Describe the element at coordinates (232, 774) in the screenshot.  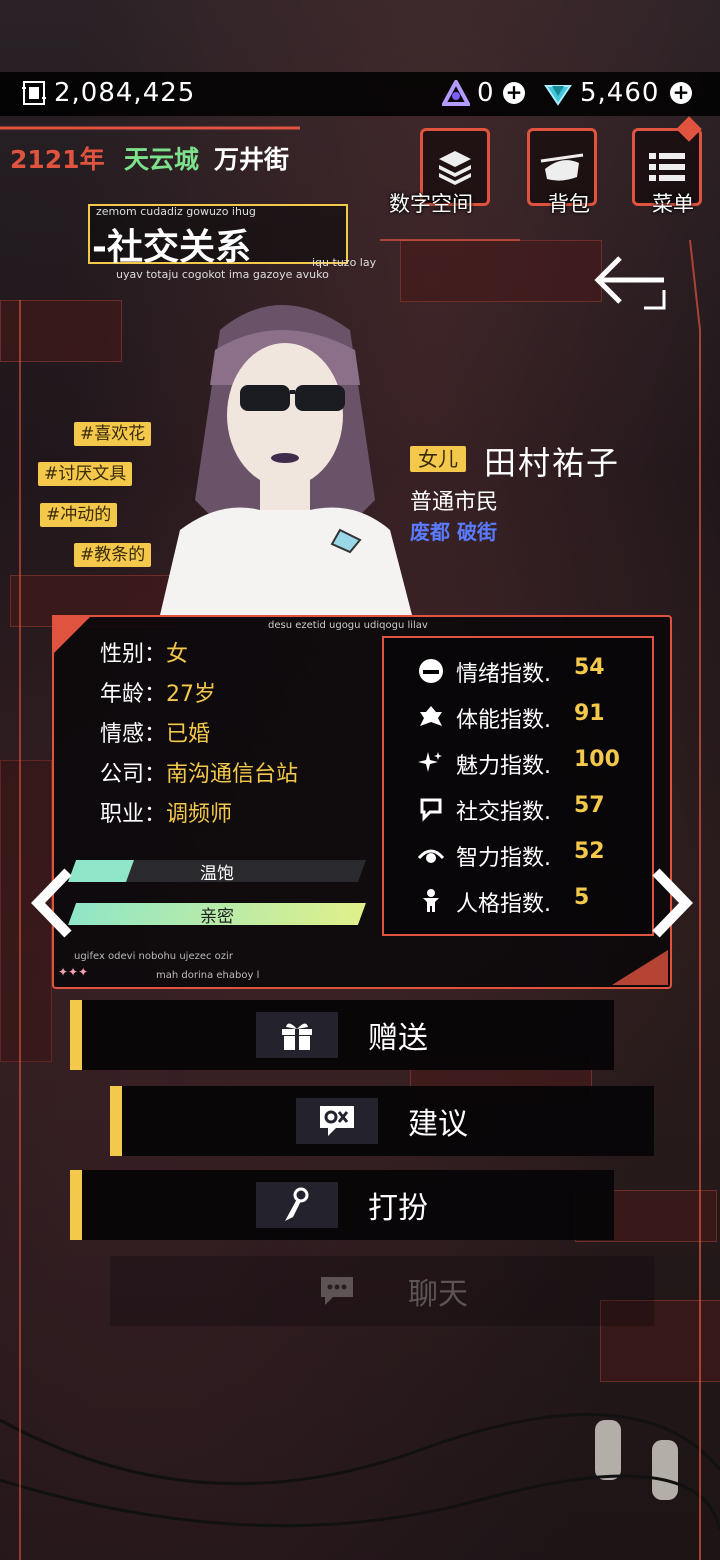
I see `profile-value: 南沟通信台站` at that location.